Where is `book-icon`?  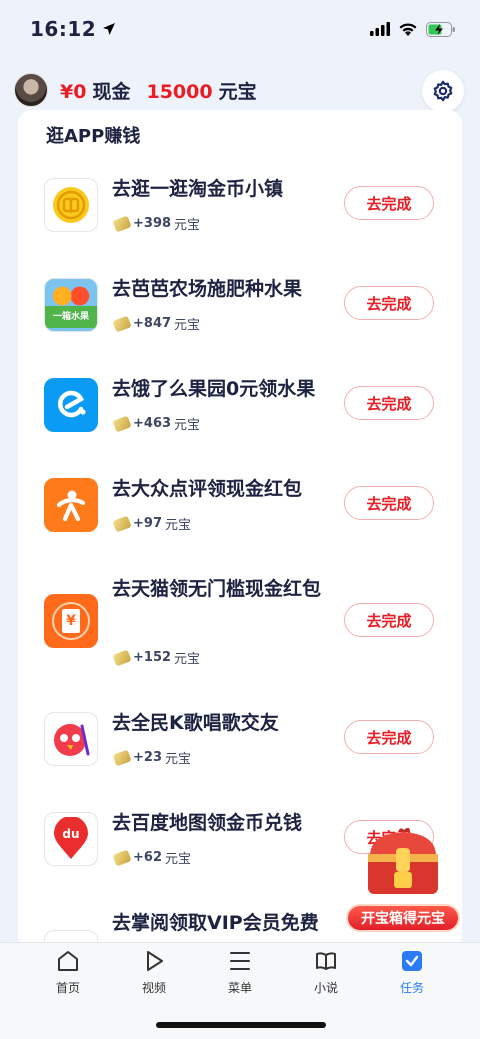
book-icon is located at coordinates (326, 961).